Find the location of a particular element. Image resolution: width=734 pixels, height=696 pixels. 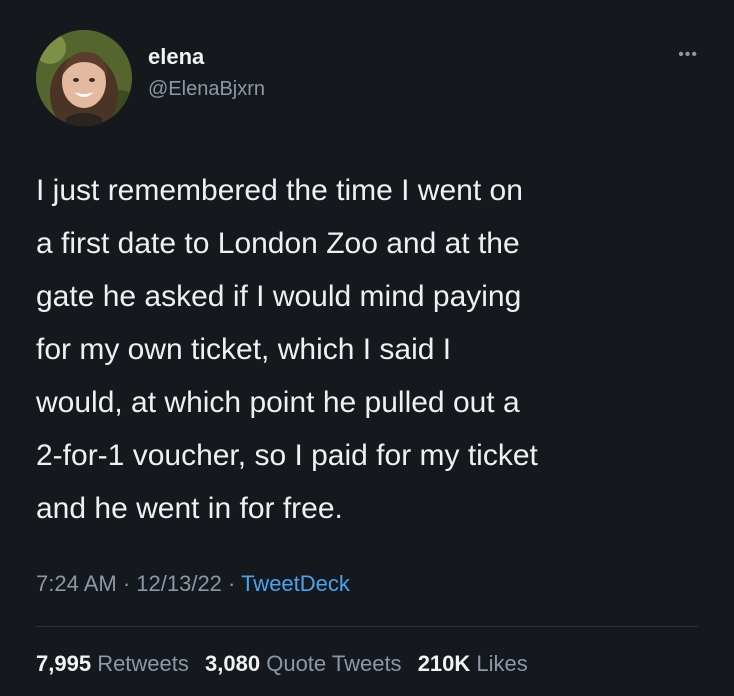

author-name: elena is located at coordinates (176, 57).